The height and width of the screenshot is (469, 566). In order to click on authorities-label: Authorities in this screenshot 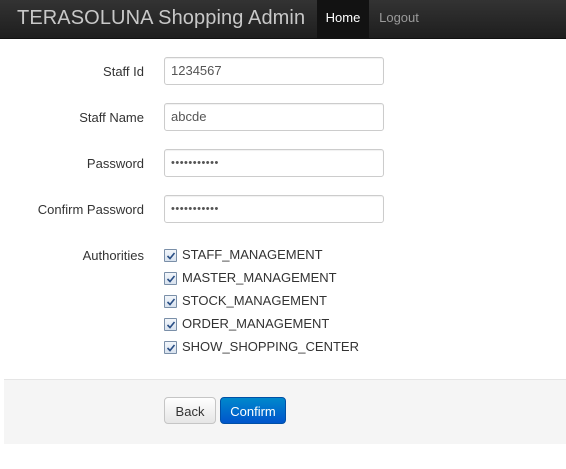, I will do `click(113, 255)`.